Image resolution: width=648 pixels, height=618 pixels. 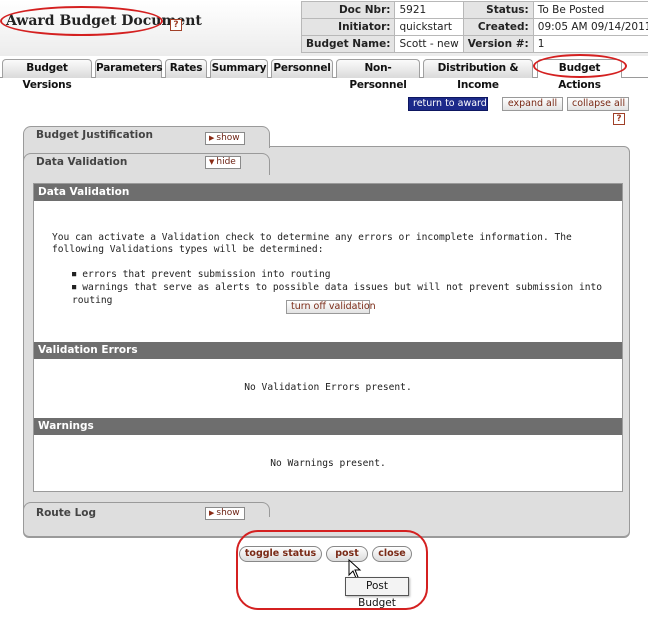 I want to click on route-log-show-button: ▶ show, so click(x=225, y=513).